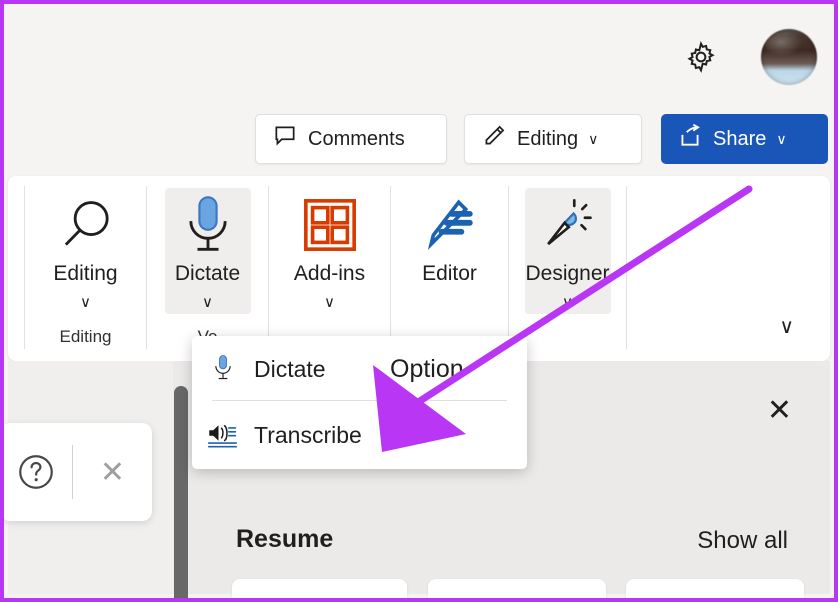 The width and height of the screenshot is (838, 602). What do you see at coordinates (449, 273) in the screenshot?
I see `ribbon-item-label: Editor` at bounding box center [449, 273].